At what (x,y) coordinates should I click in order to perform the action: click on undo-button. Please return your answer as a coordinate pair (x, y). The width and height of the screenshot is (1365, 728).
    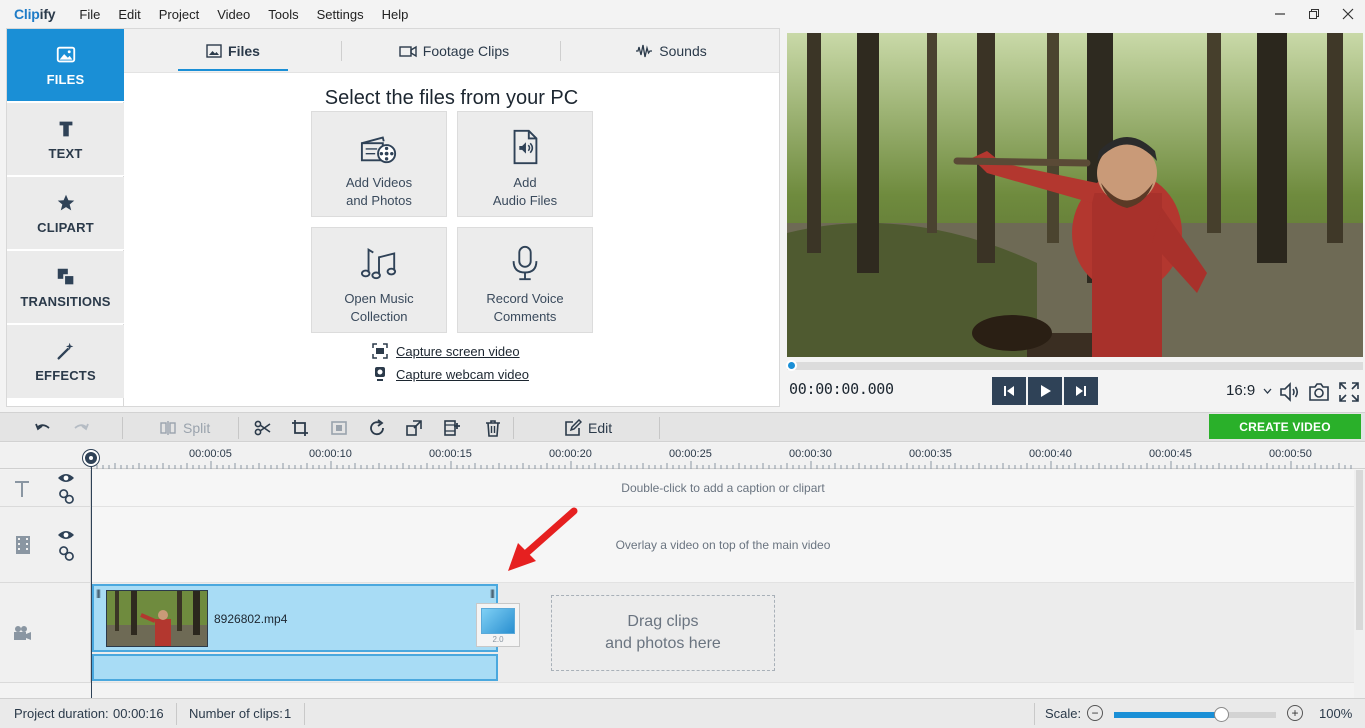
    Looking at the image, I should click on (43, 428).